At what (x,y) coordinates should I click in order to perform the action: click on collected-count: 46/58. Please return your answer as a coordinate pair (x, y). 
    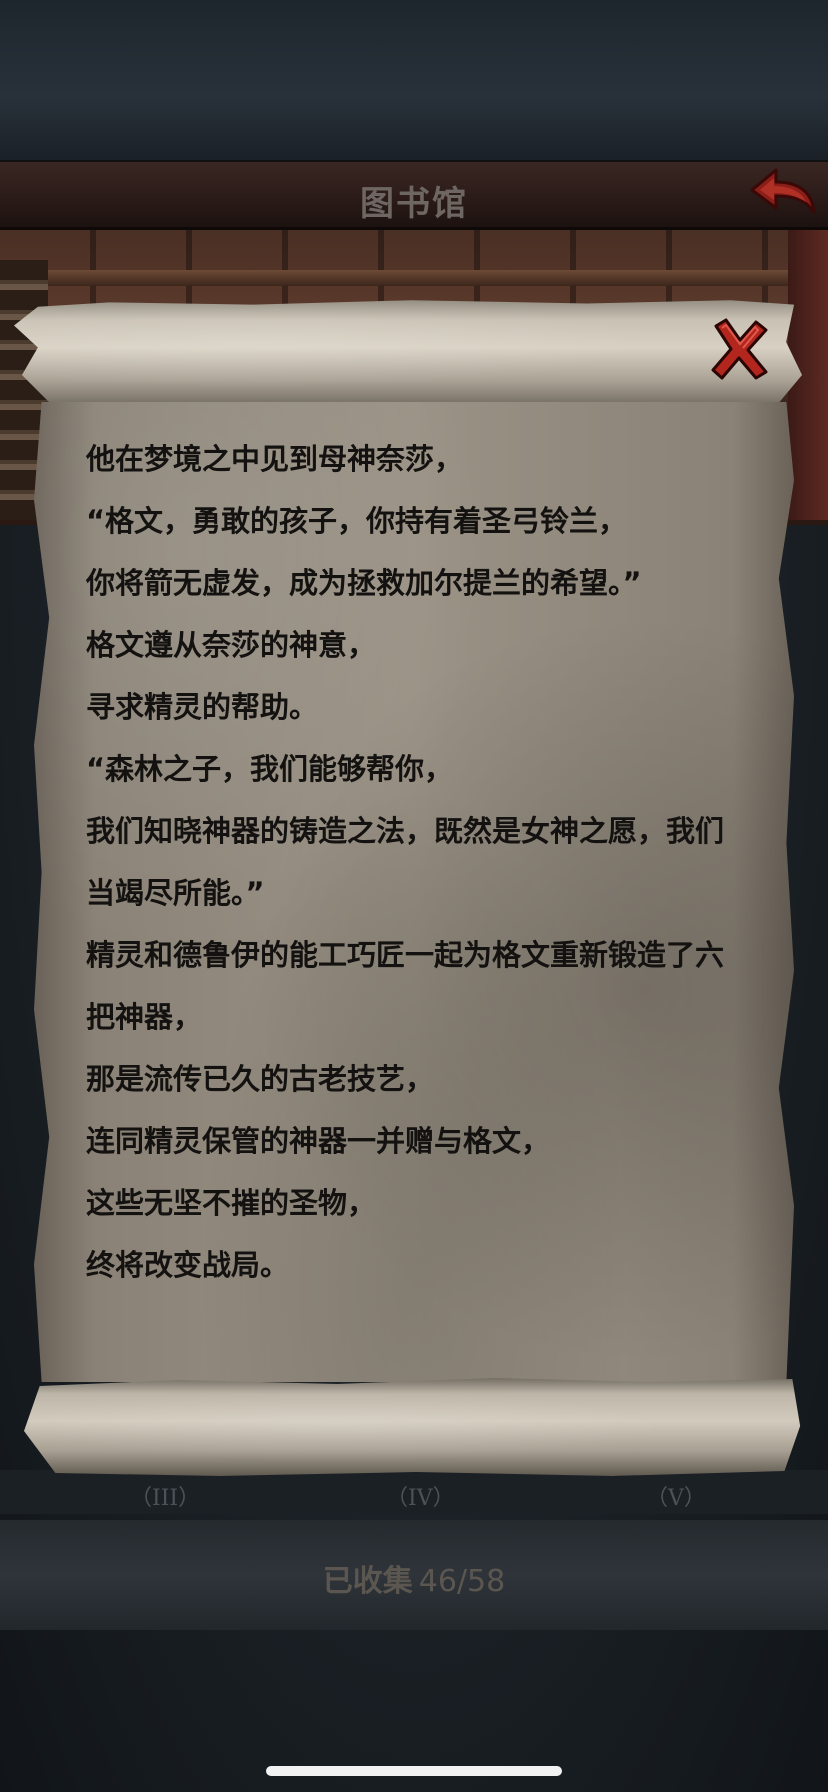
    Looking at the image, I should click on (462, 1581).